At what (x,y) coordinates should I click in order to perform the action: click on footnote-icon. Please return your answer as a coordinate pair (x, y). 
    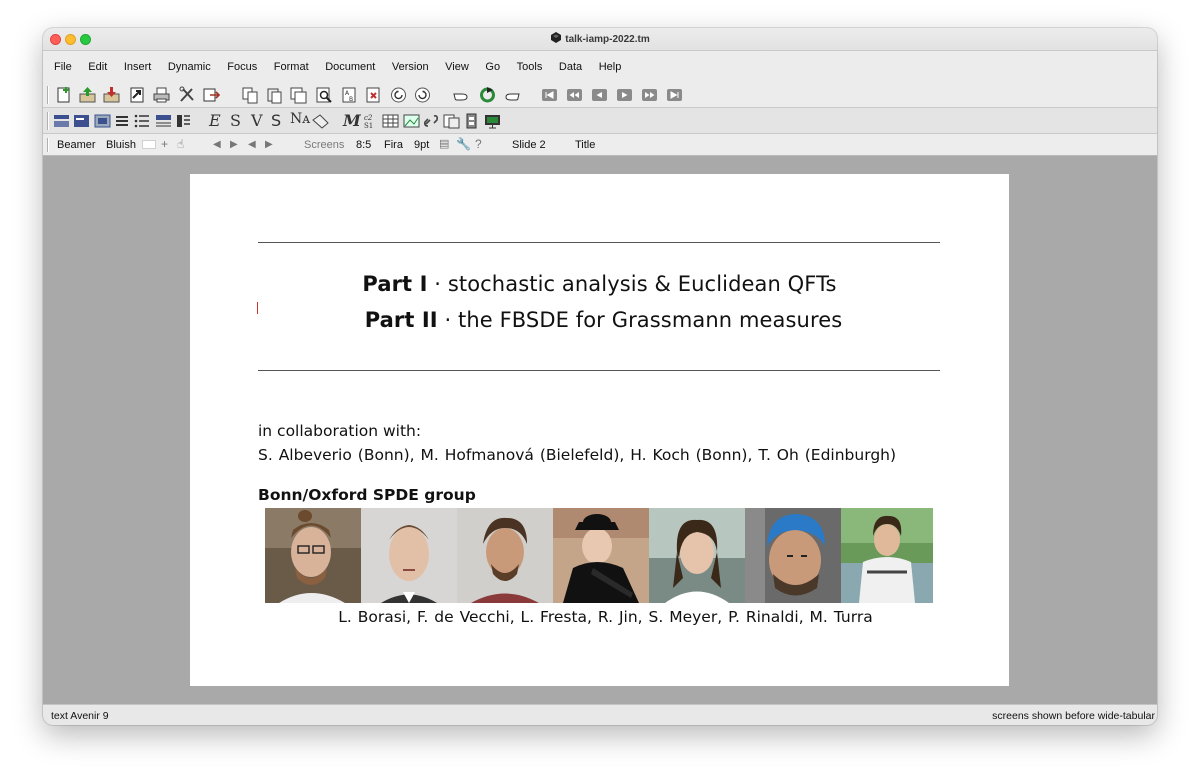
    Looking at the image, I should click on (451, 121).